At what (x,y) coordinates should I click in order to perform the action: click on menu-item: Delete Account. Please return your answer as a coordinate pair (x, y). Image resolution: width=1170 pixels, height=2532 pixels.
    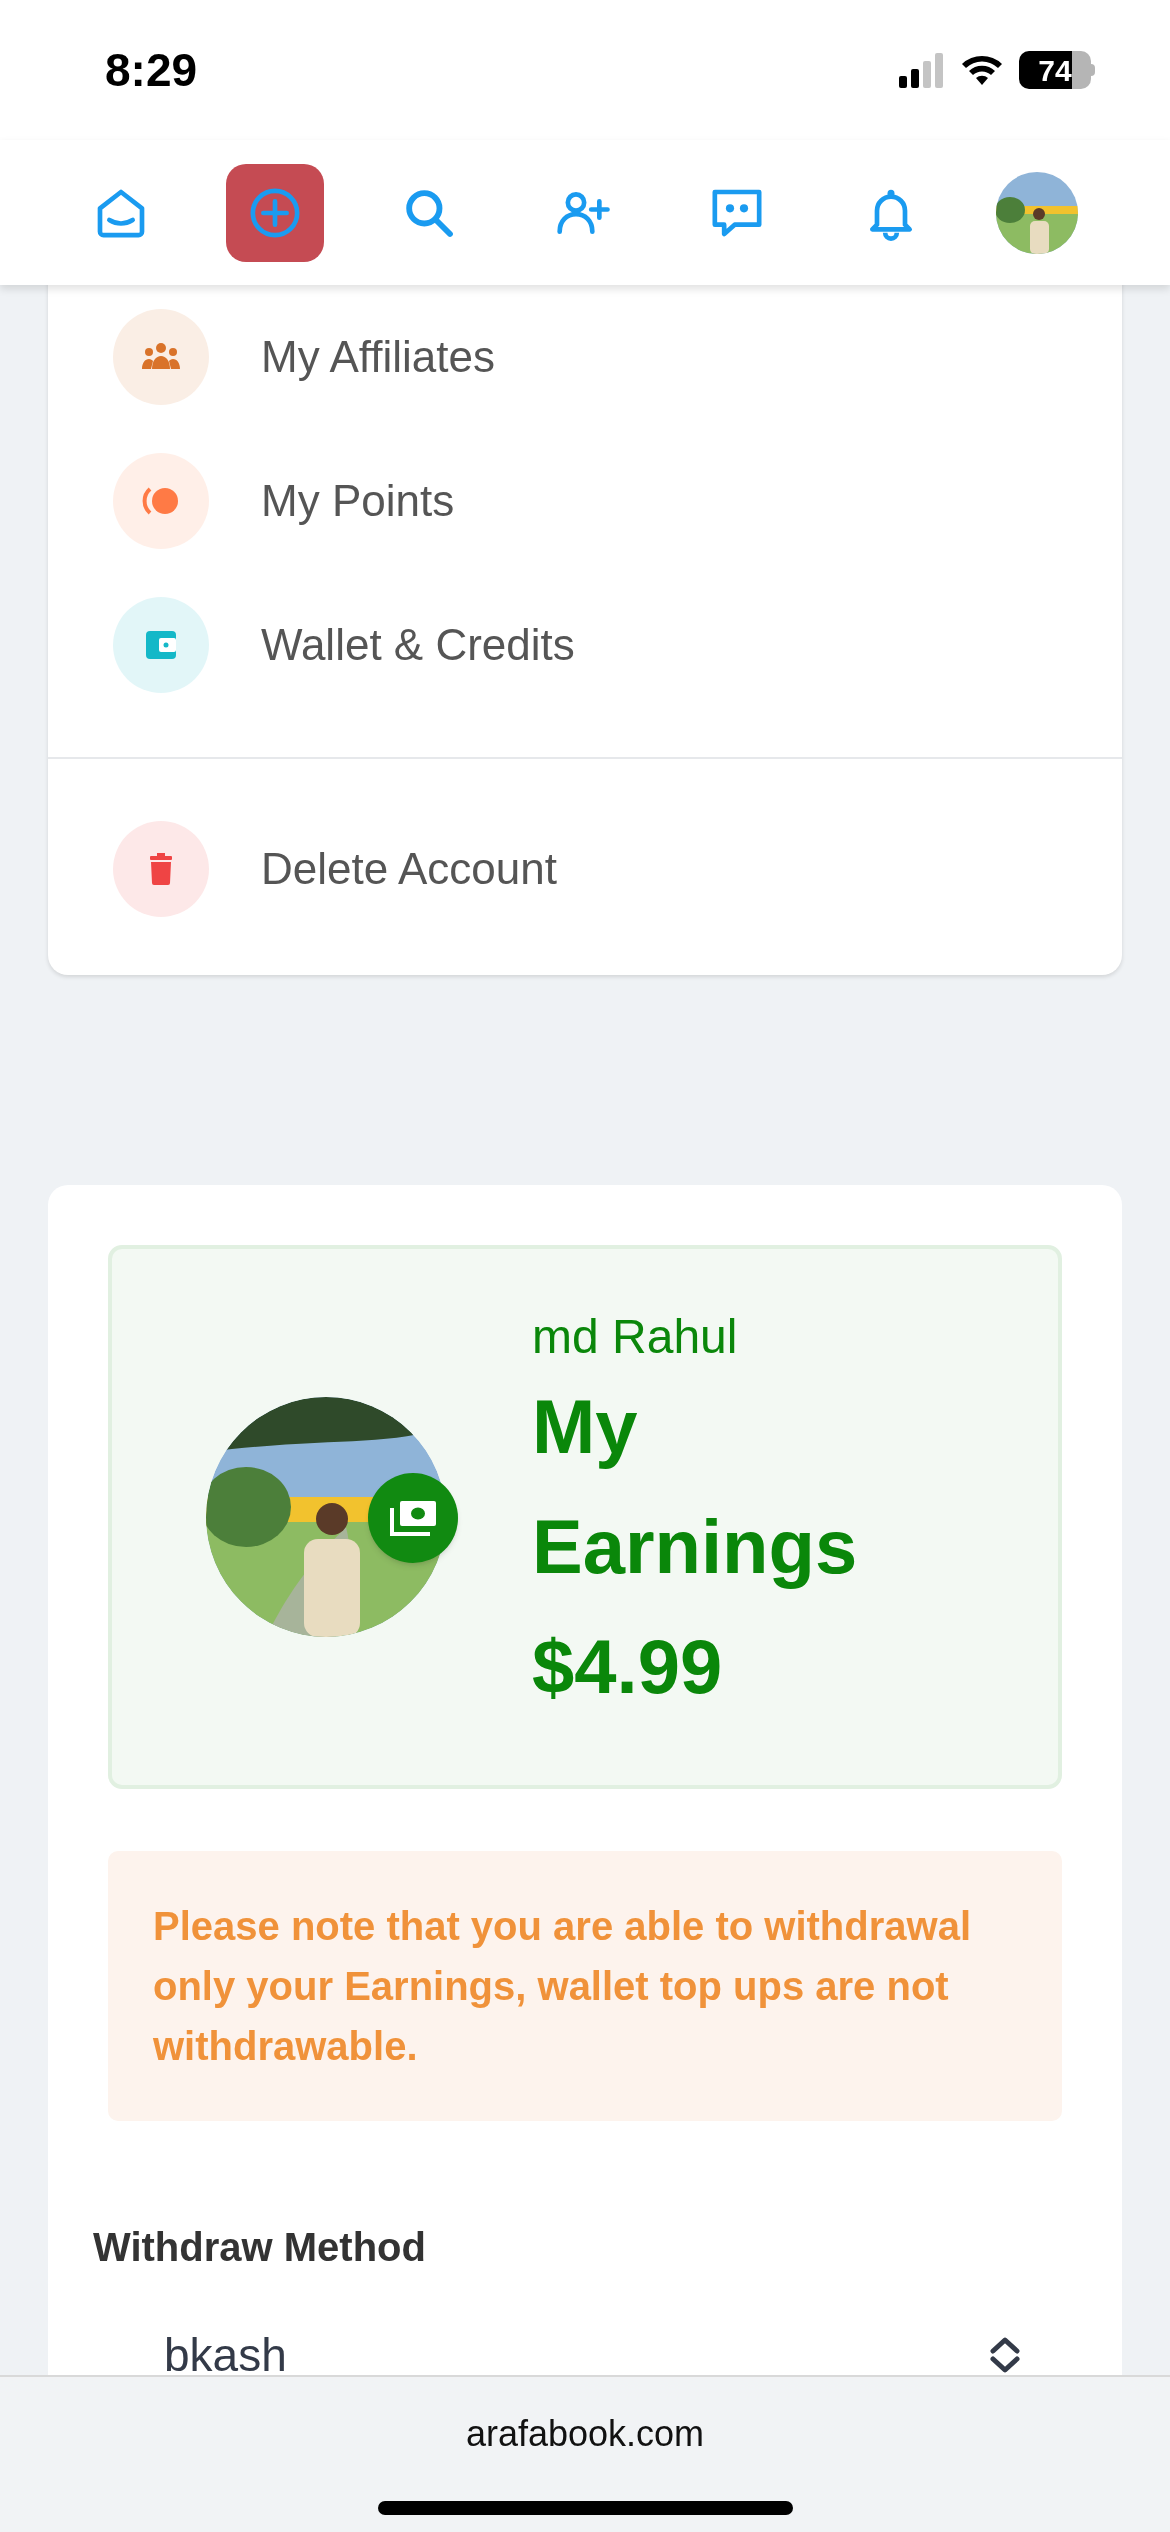
    Looking at the image, I should click on (585, 869).